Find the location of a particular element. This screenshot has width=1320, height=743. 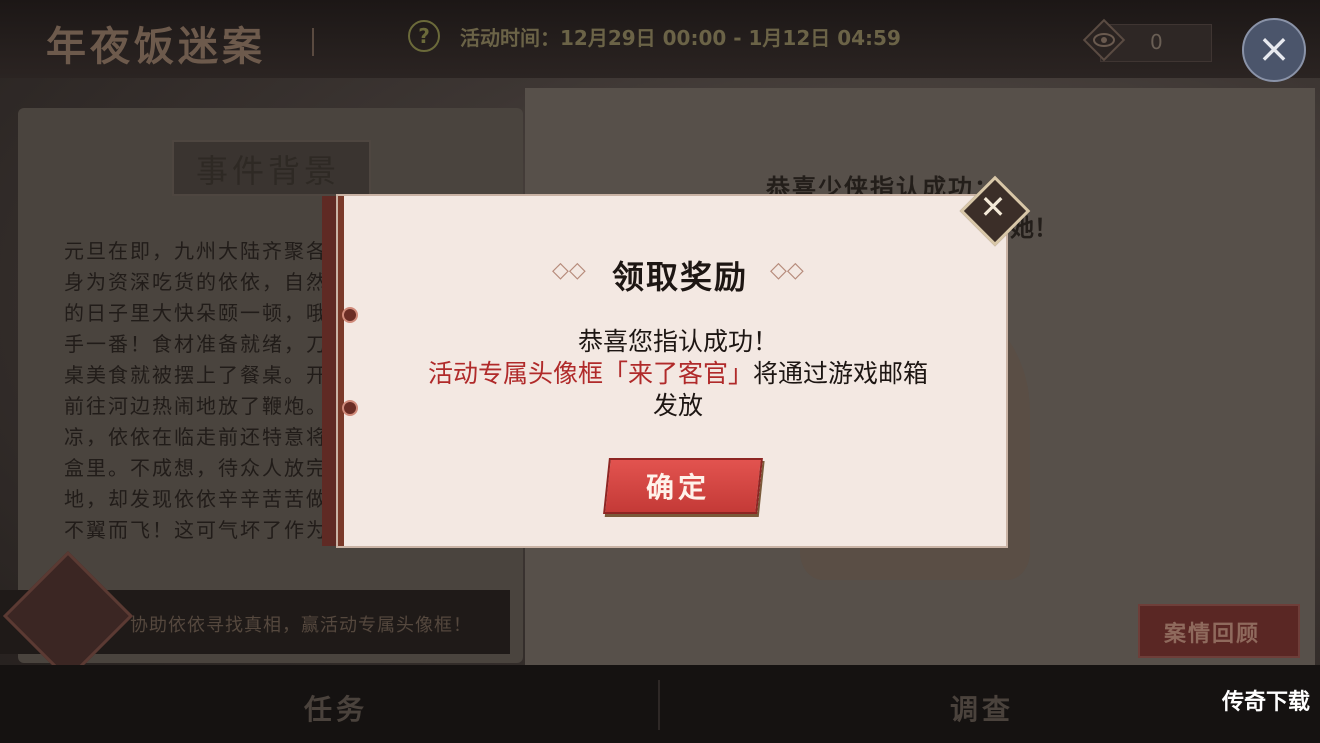

message-line-2: 活动专属头像框「来了客官」将通过游戏邮箱 is located at coordinates (678, 372).